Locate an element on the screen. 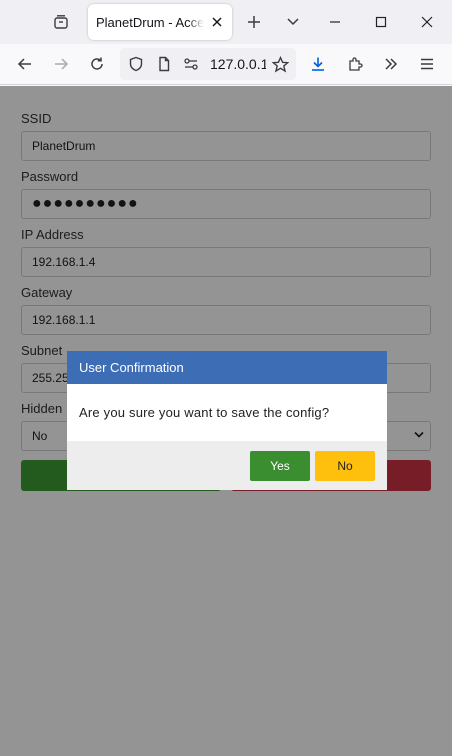 The height and width of the screenshot is (756, 452). arrow-left-icon is located at coordinates (24, 64).